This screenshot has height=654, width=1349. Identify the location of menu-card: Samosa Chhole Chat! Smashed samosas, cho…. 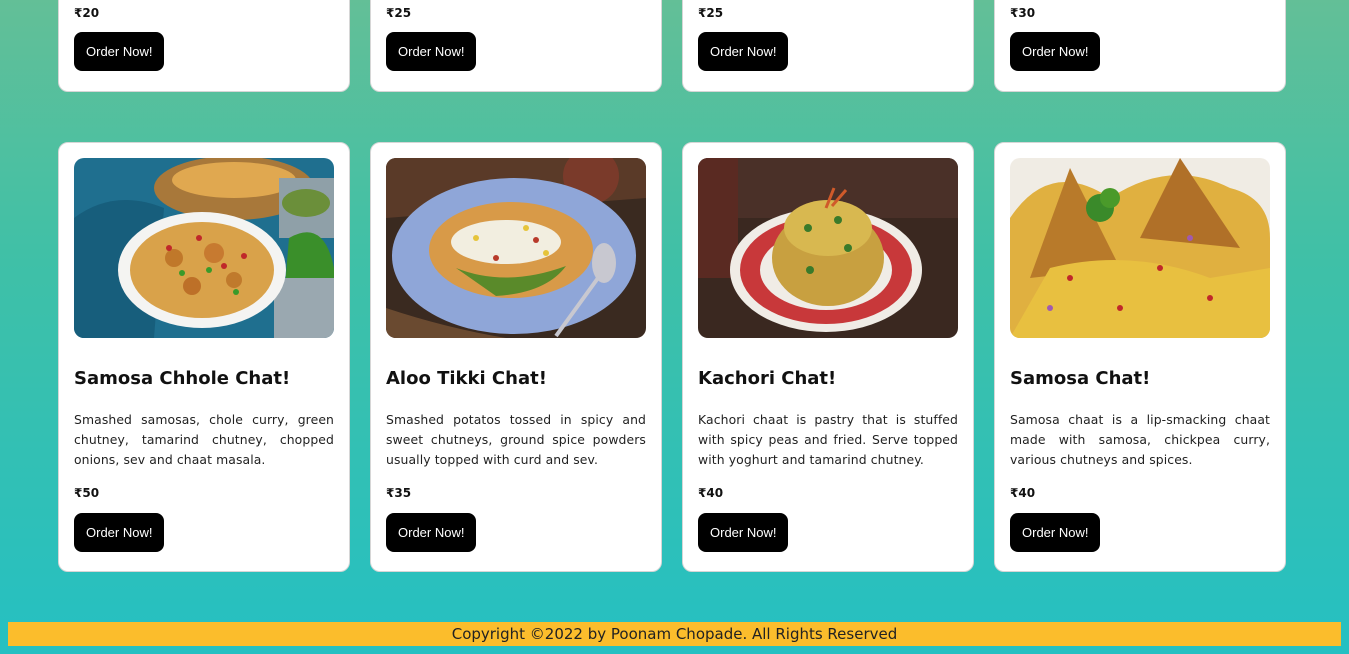
(204, 357).